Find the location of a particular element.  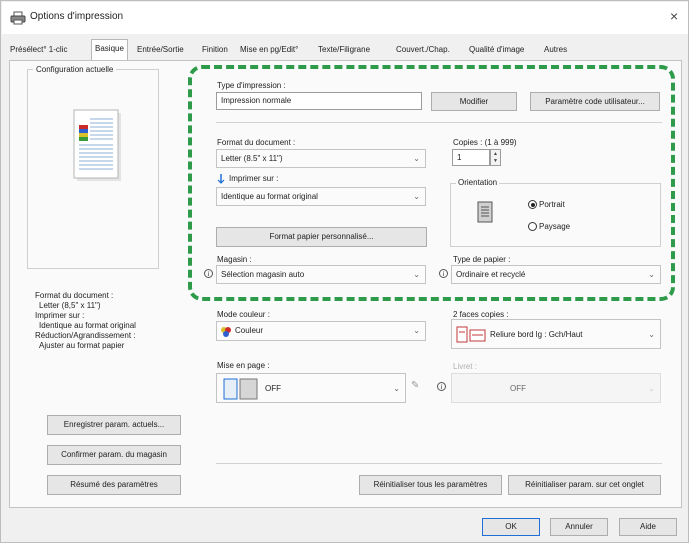

color-mode-select: Couleur ⌄ is located at coordinates (321, 331).